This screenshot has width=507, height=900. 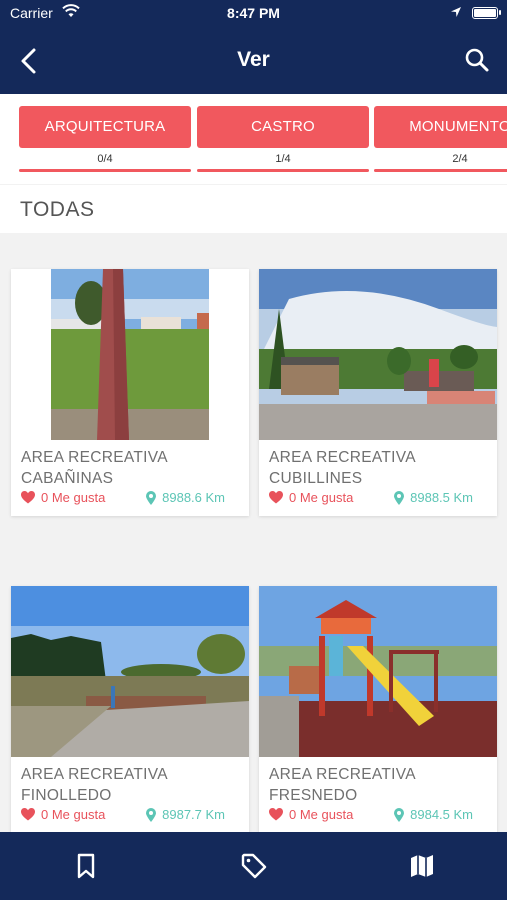 I want to click on category-button: ARQUITECTURA, so click(x=105, y=127).